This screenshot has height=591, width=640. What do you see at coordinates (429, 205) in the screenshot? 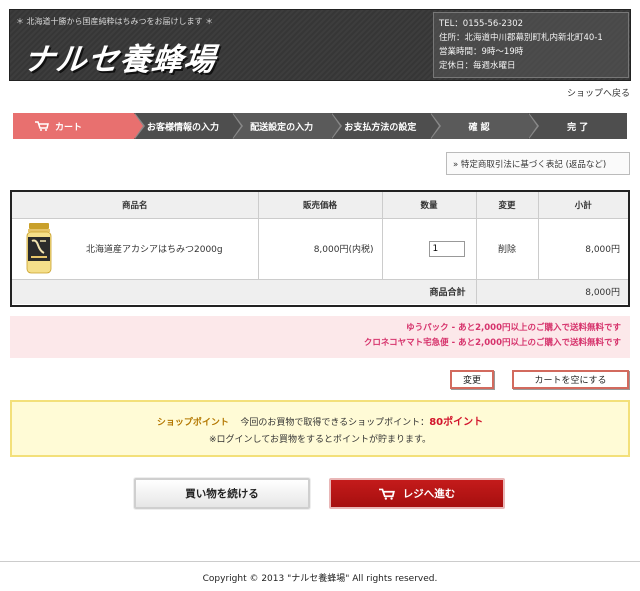
I see `header-quantity: 数量` at bounding box center [429, 205].